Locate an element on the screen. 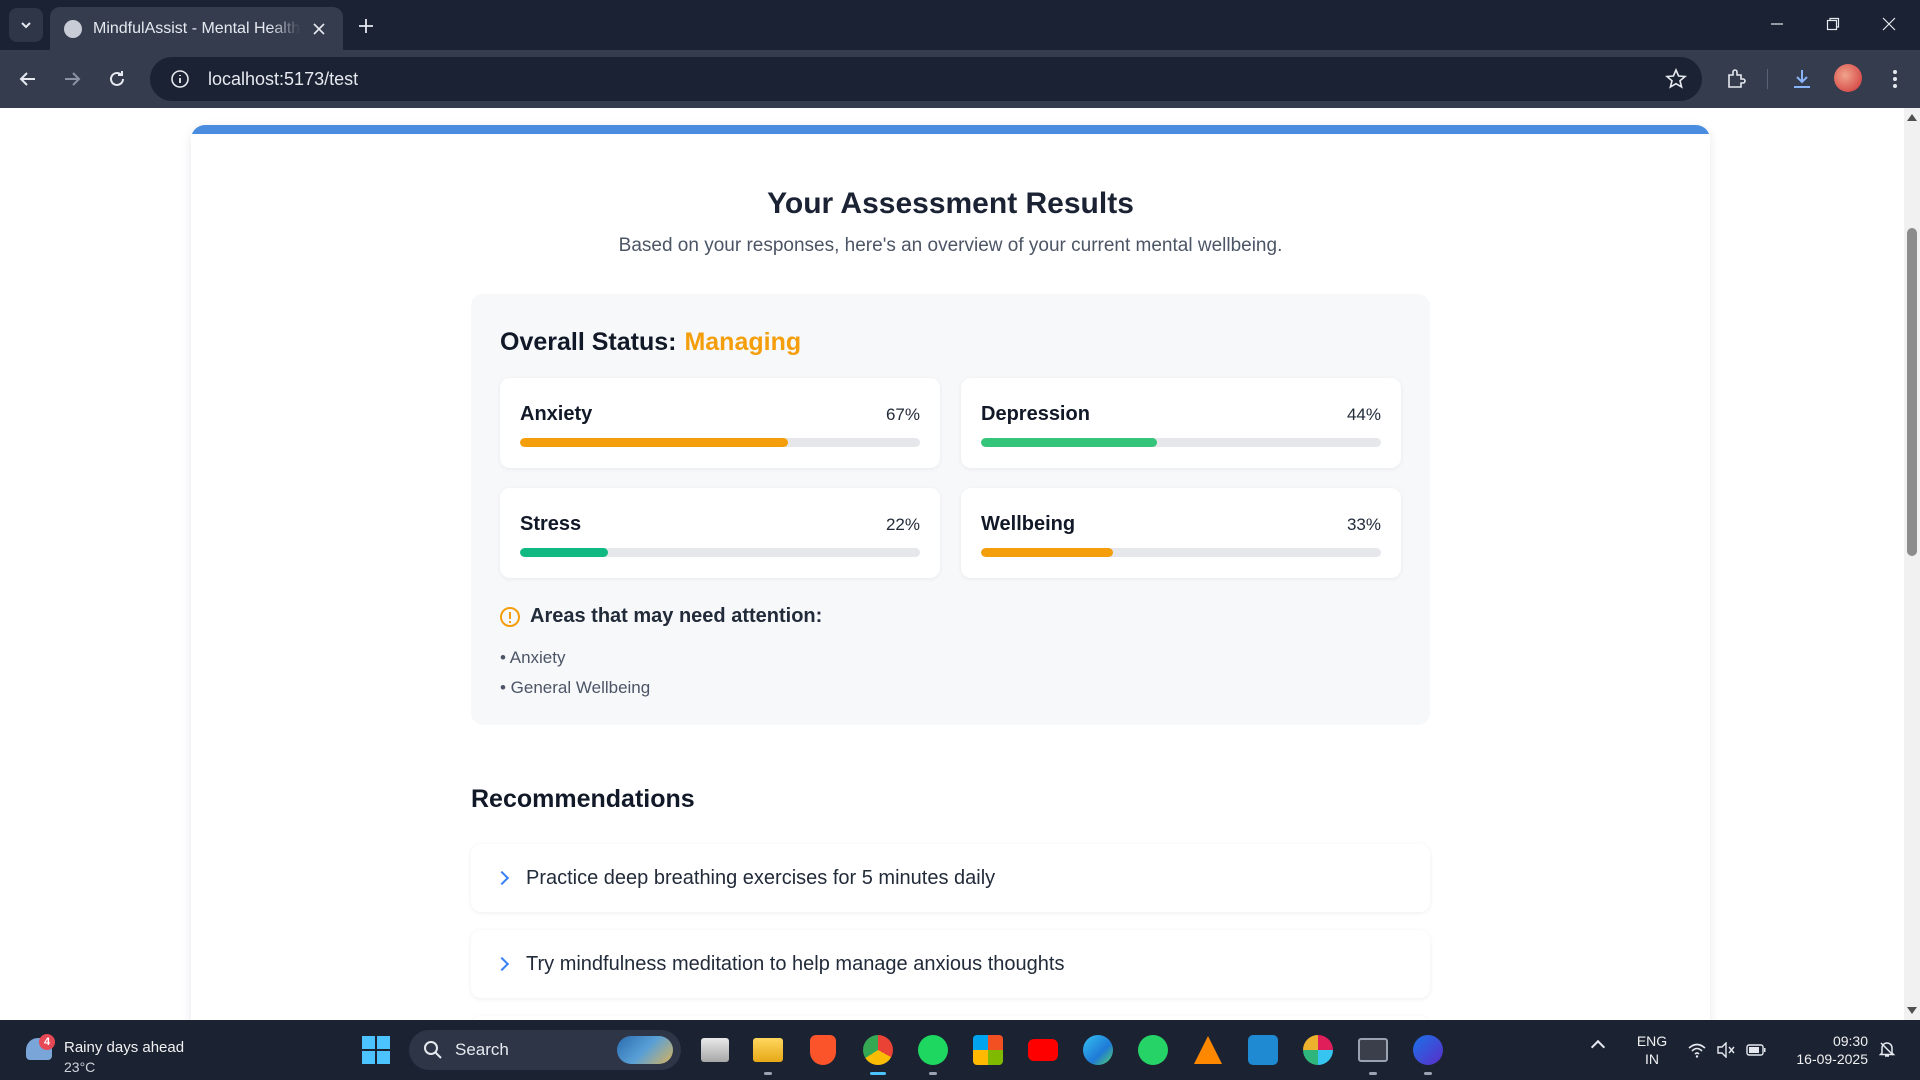 This screenshot has height=1080, width=1920. minimize-button is located at coordinates (1777, 24).